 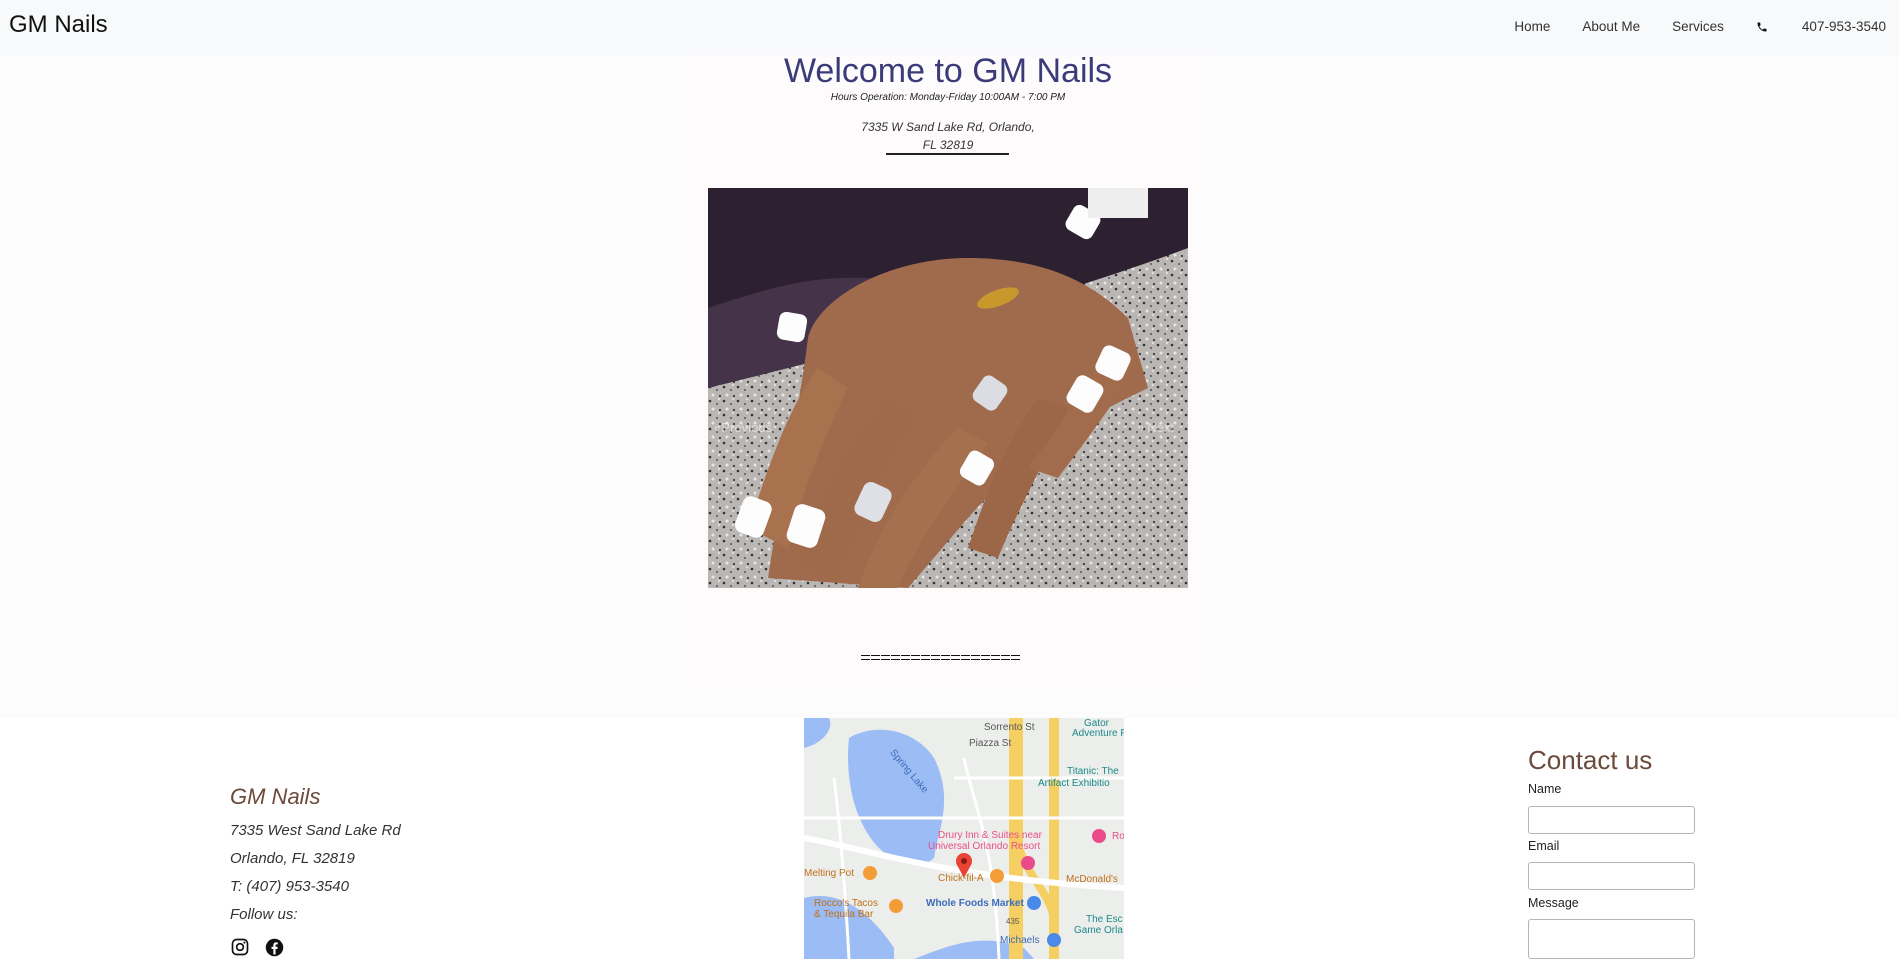 What do you see at coordinates (1098, 930) in the screenshot?
I see `map-label-escape-2: Game Orla` at bounding box center [1098, 930].